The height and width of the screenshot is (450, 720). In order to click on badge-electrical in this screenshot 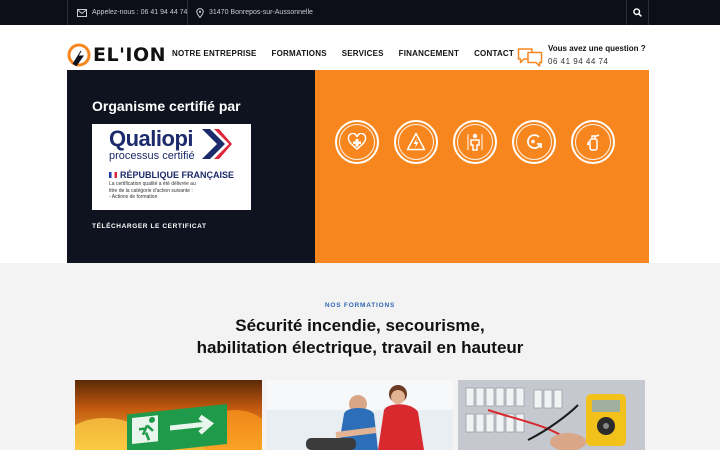, I will do `click(416, 142)`.